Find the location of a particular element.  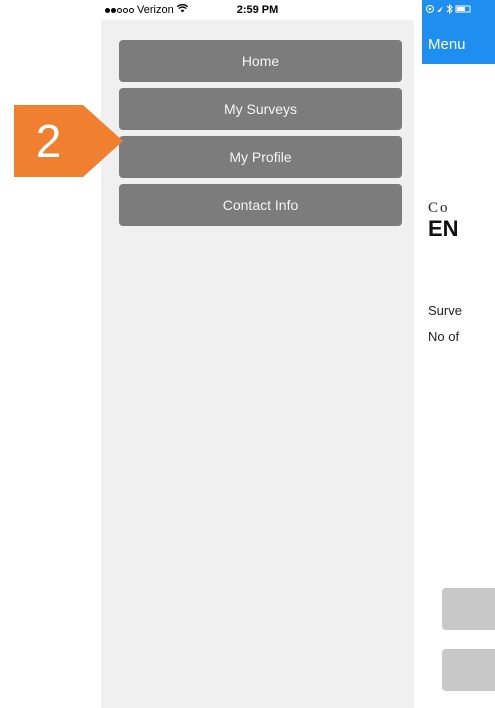

brand-logo-line1: Co is located at coordinates (439, 208).